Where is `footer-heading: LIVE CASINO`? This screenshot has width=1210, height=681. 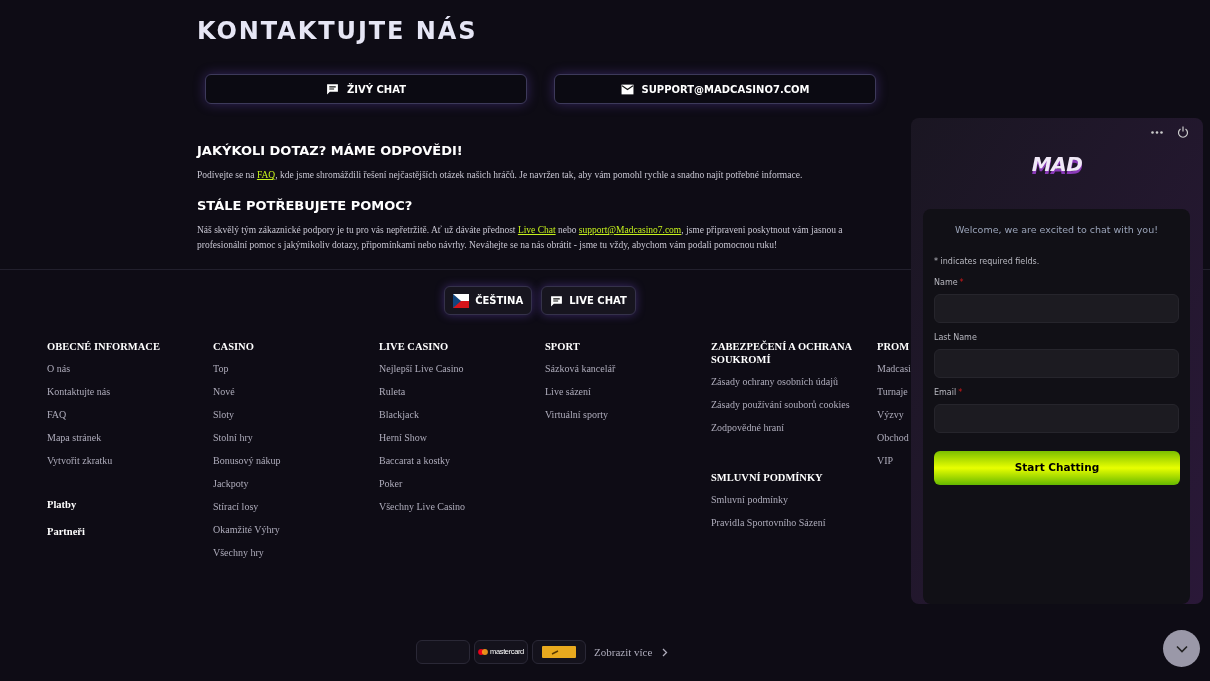
footer-heading: LIVE CASINO is located at coordinates (414, 346).